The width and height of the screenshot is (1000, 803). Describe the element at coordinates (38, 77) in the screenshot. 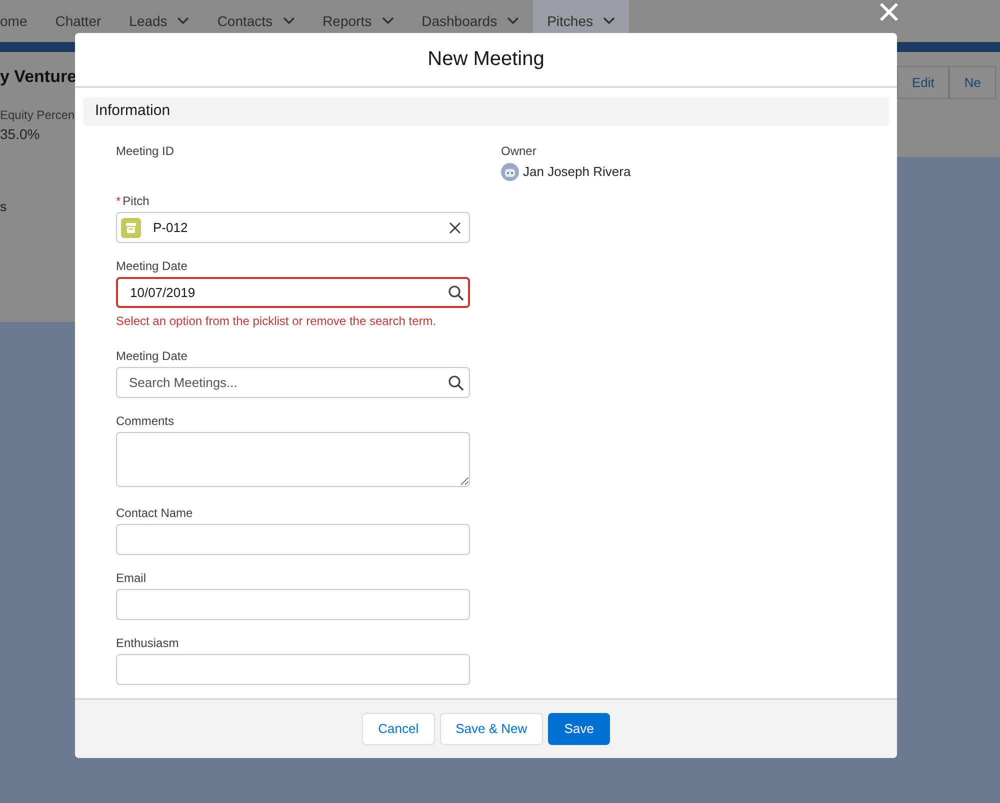

I see `record-title: y Venture` at that location.